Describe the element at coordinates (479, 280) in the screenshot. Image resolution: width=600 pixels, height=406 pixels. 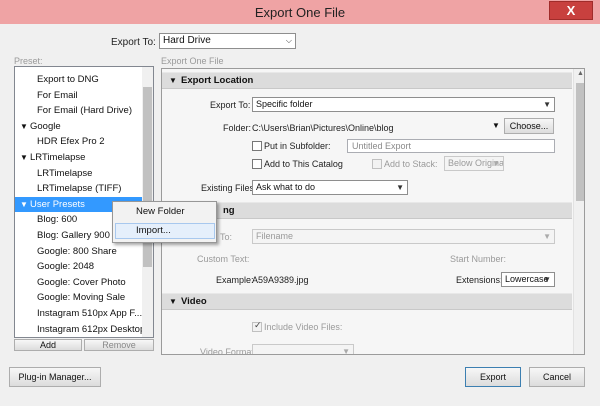
I see `extensions-label: Extensions:` at that location.